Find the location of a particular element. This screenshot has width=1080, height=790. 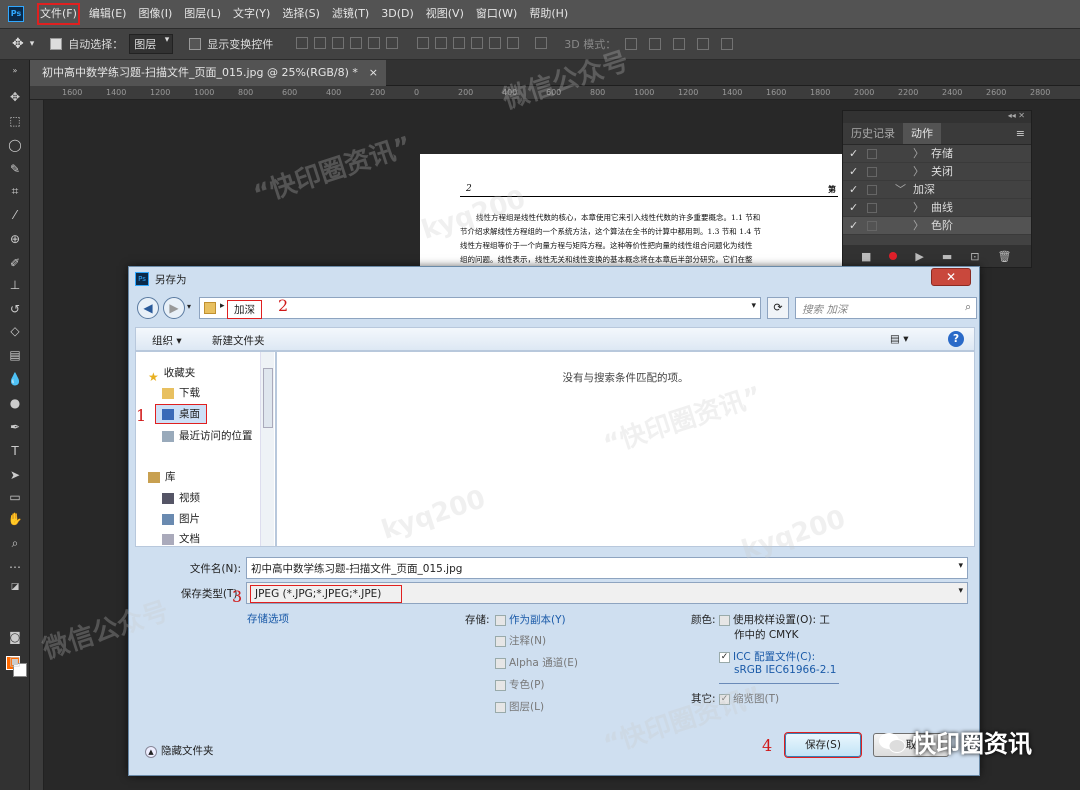

align-right-icon is located at coordinates (392, 42).